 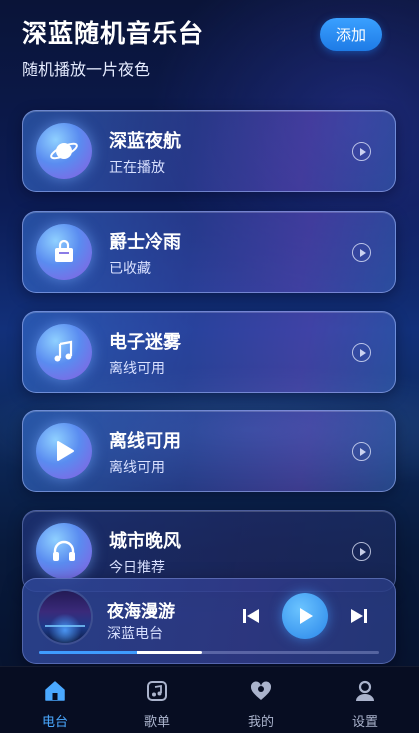 What do you see at coordinates (64, 151) in the screenshot?
I see `planet-icon` at bounding box center [64, 151].